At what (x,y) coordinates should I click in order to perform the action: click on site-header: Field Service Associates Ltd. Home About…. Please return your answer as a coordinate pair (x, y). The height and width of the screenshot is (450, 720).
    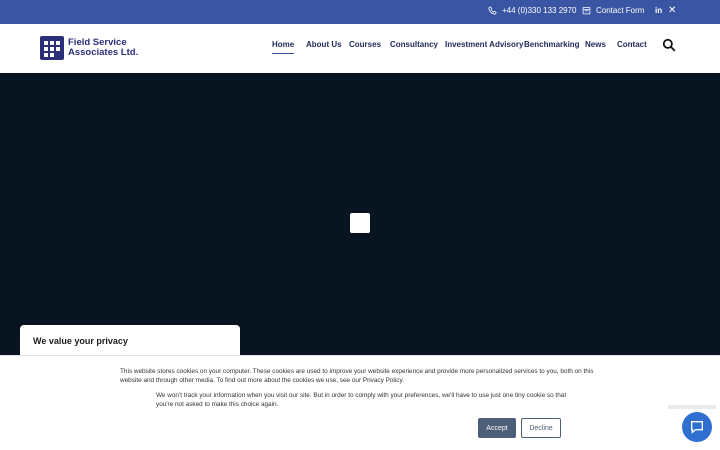
    Looking at the image, I should click on (360, 48).